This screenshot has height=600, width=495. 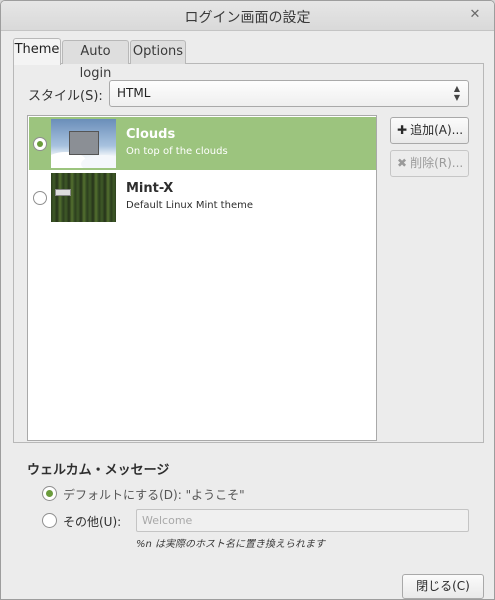 What do you see at coordinates (40, 198) in the screenshot?
I see `theme-radio-mint-x` at bounding box center [40, 198].